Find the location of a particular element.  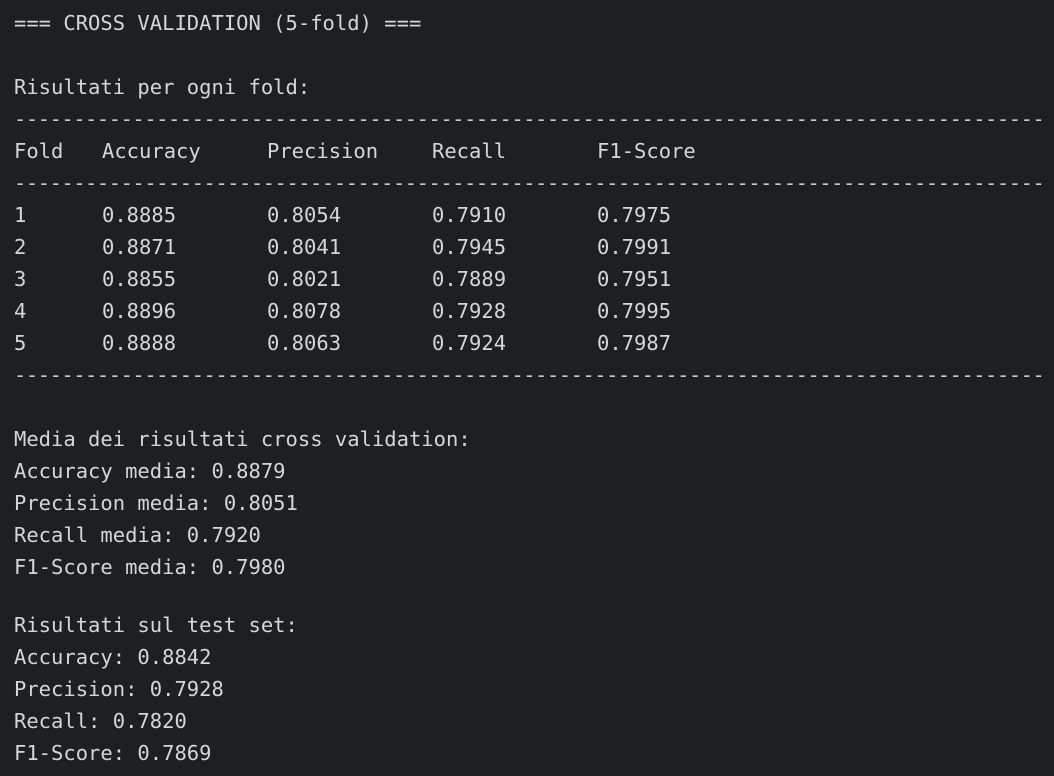

table-row: 1 0.8885 0.8054 0.7910 0.7975 is located at coordinates (529, 215).